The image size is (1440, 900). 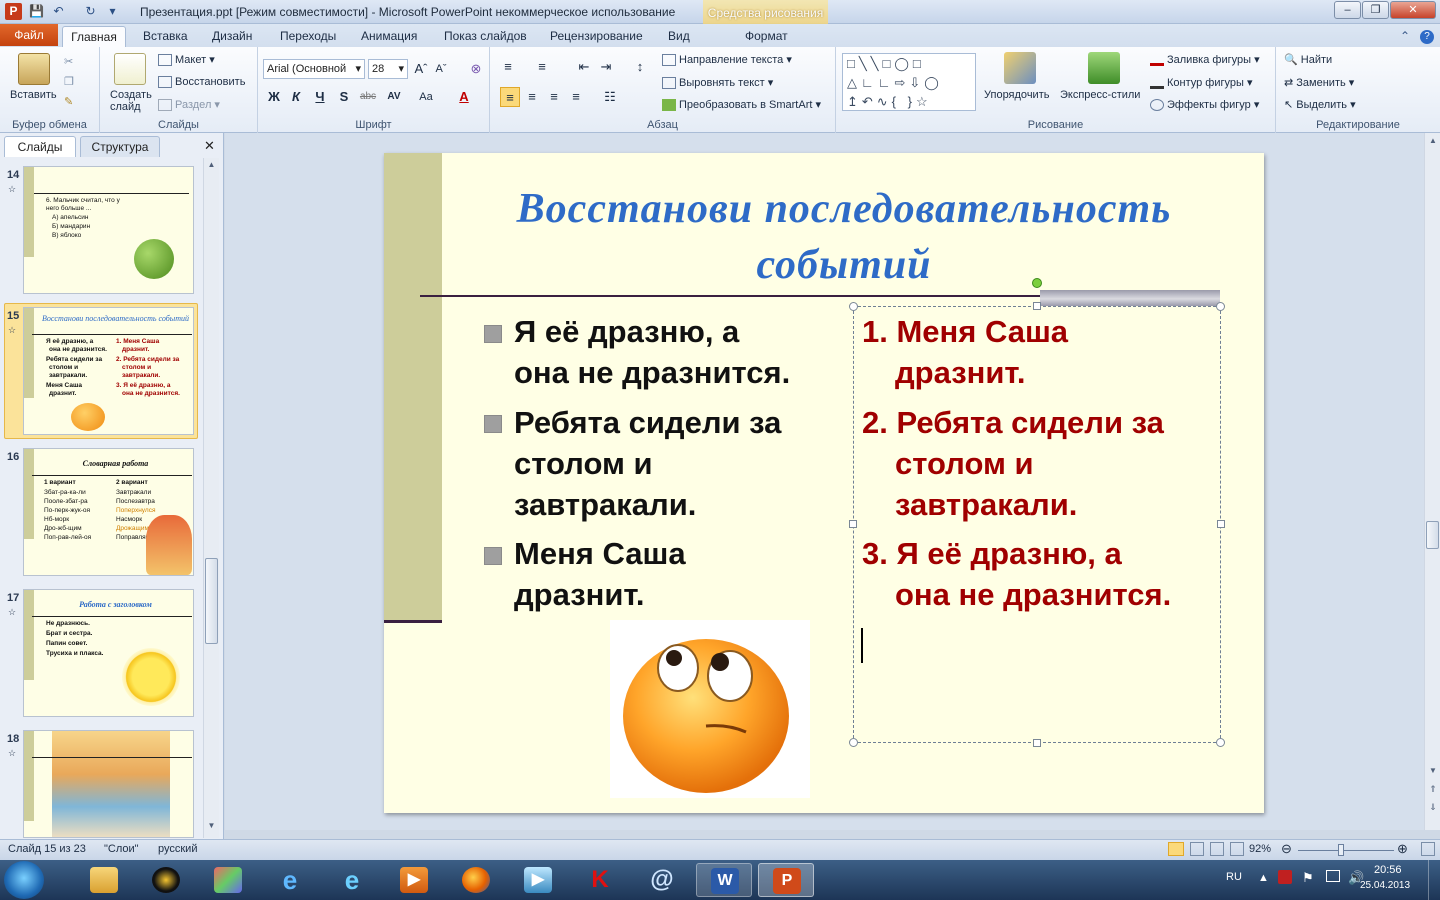 I want to click on justify-icon: ≡, so click(x=576, y=97).